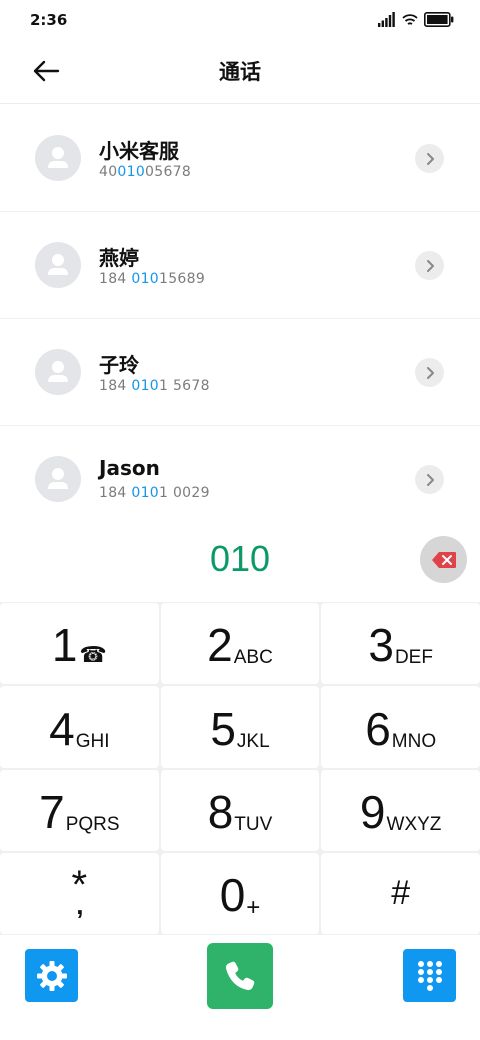 The height and width of the screenshot is (1040, 480). I want to click on key-digit: #, so click(401, 893).